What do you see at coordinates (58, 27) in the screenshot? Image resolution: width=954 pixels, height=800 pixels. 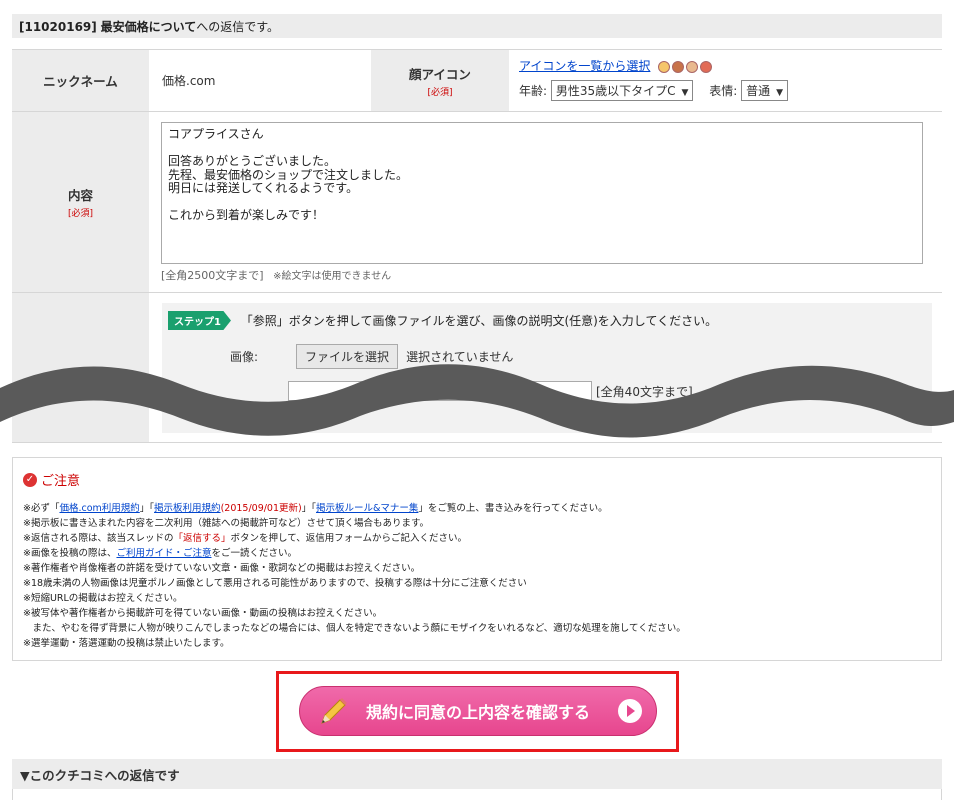 I see `thread-id: [11020169]` at bounding box center [58, 27].